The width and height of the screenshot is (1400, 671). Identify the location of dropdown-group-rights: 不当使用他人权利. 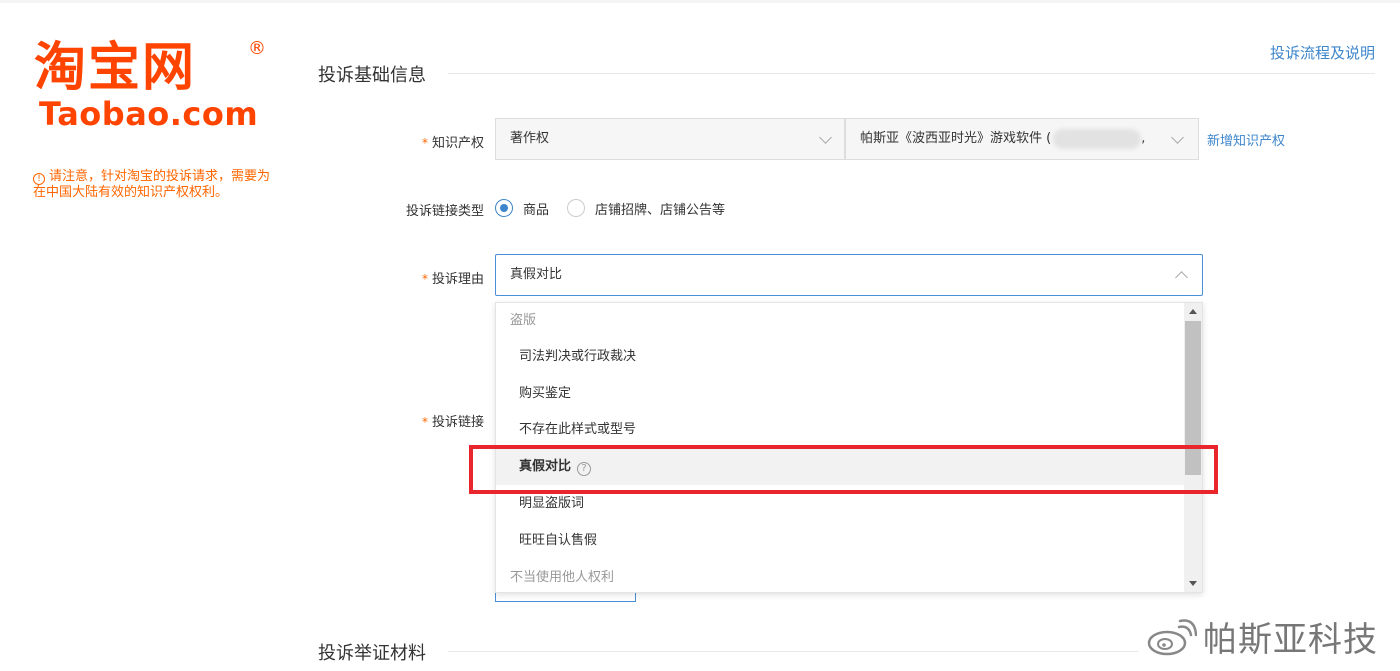
(562, 577).